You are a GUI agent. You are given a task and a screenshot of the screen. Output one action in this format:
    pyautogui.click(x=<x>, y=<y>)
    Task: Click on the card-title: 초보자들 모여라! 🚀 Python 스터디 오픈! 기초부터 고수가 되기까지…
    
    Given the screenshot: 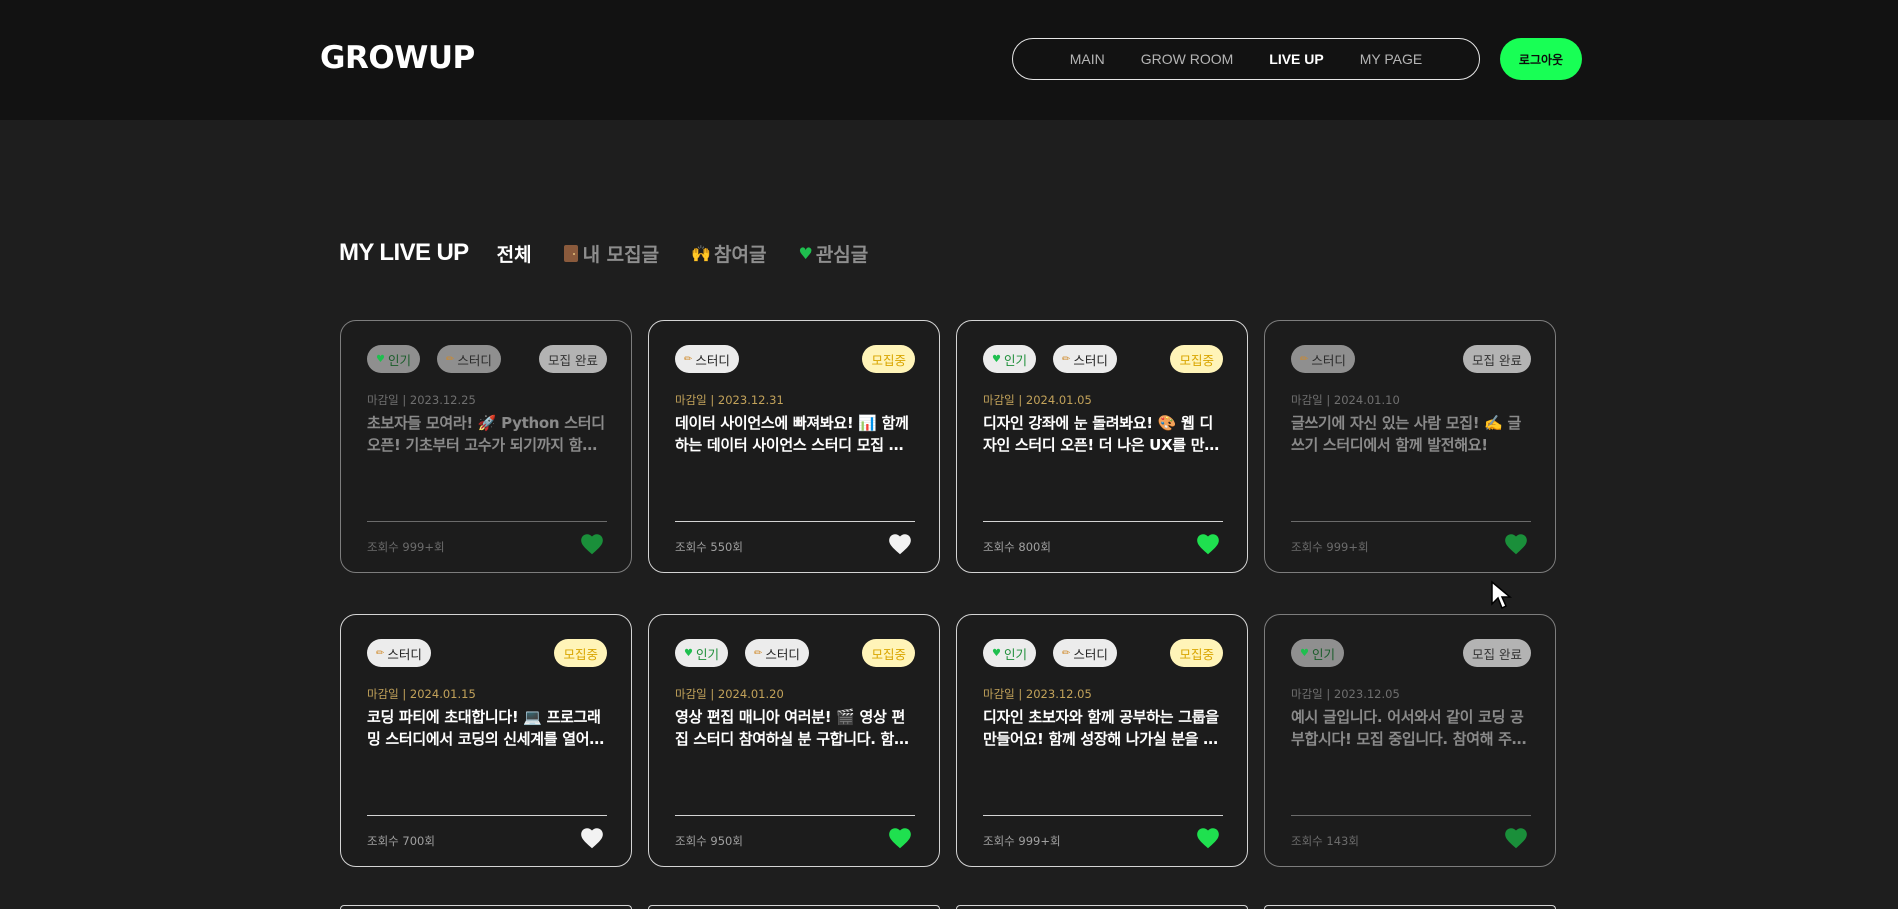 What is the action you would take?
    pyautogui.click(x=486, y=434)
    